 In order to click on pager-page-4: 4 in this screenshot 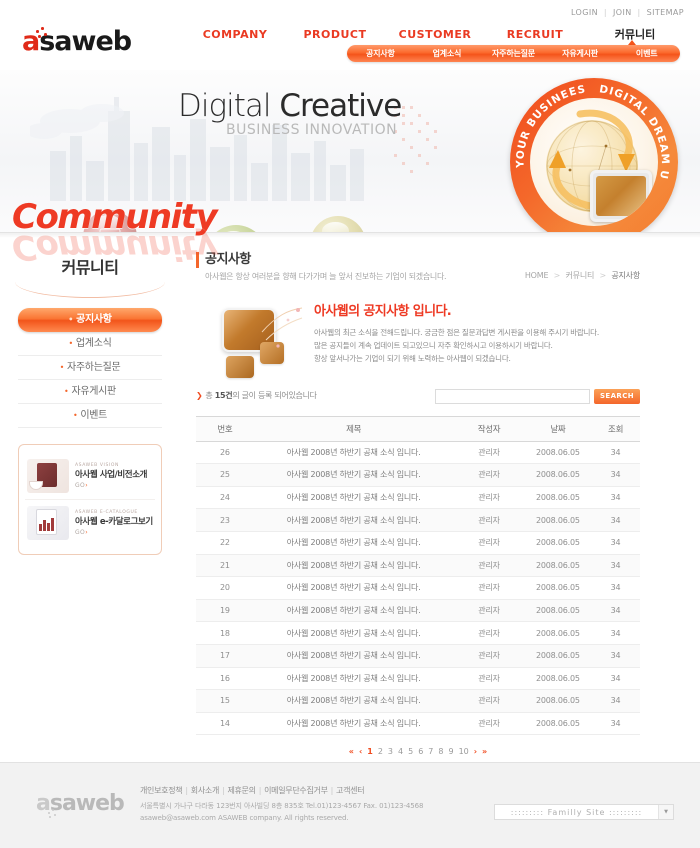, I will do `click(400, 751)`.